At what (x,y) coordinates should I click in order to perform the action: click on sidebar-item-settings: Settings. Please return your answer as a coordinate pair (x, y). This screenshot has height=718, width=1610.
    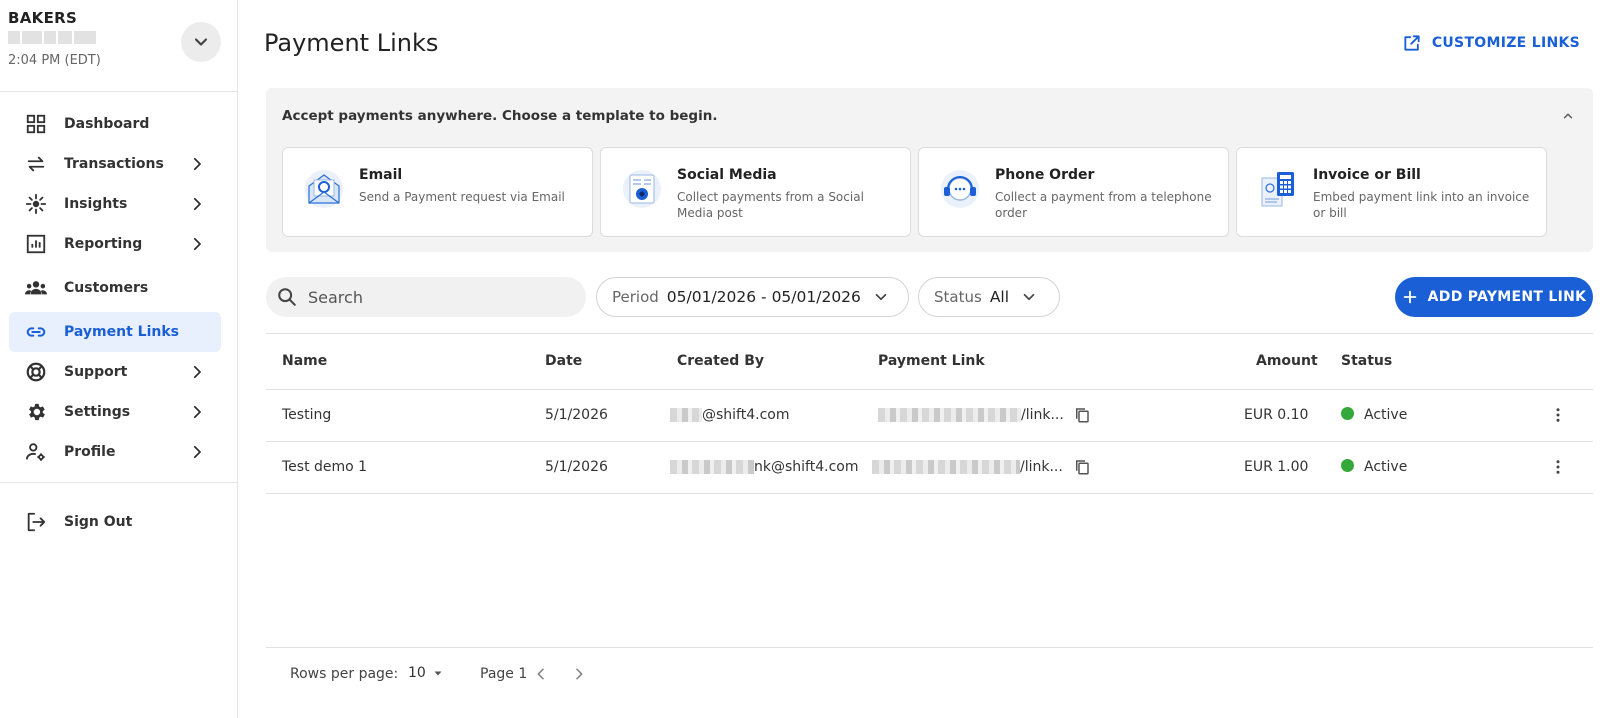
    Looking at the image, I should click on (115, 412).